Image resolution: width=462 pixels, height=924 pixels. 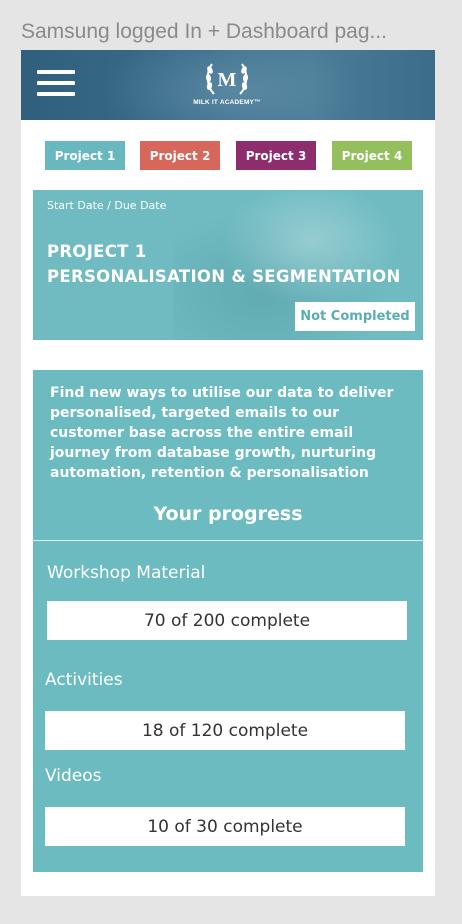 What do you see at coordinates (56, 83) in the screenshot?
I see `hamburger-icon` at bounding box center [56, 83].